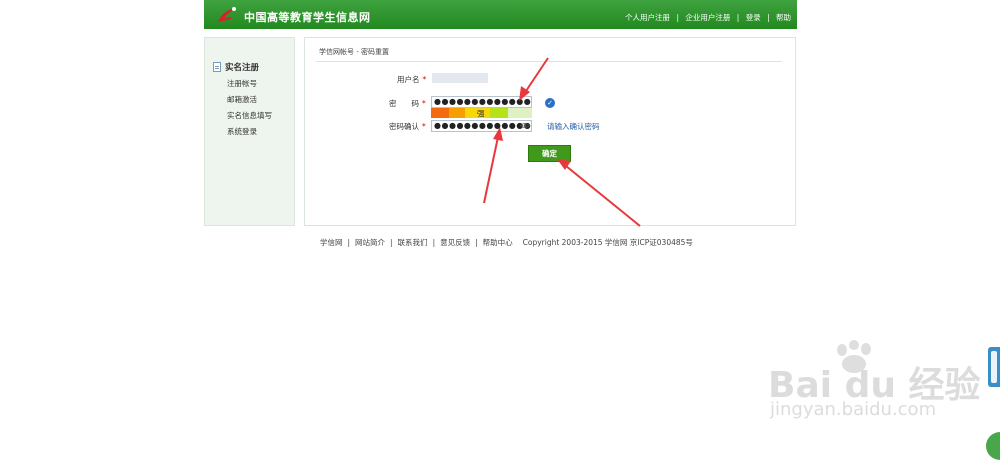 Image resolution: width=1000 pixels, height=460 pixels. What do you see at coordinates (242, 99) in the screenshot?
I see `sidebar-item-email-activation: 邮箱激活` at bounding box center [242, 99].